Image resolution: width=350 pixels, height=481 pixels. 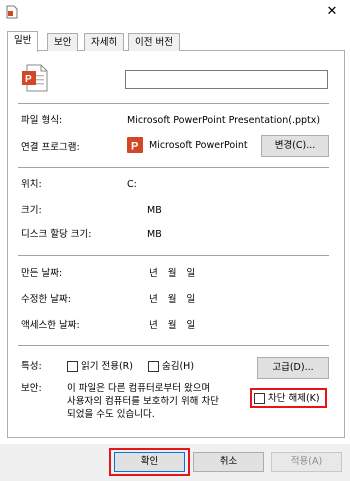 What do you see at coordinates (143, 401) in the screenshot?
I see `security-text-line-2: 사용자의 컴퓨터를 보호하기 위해 차단` at bounding box center [143, 401].